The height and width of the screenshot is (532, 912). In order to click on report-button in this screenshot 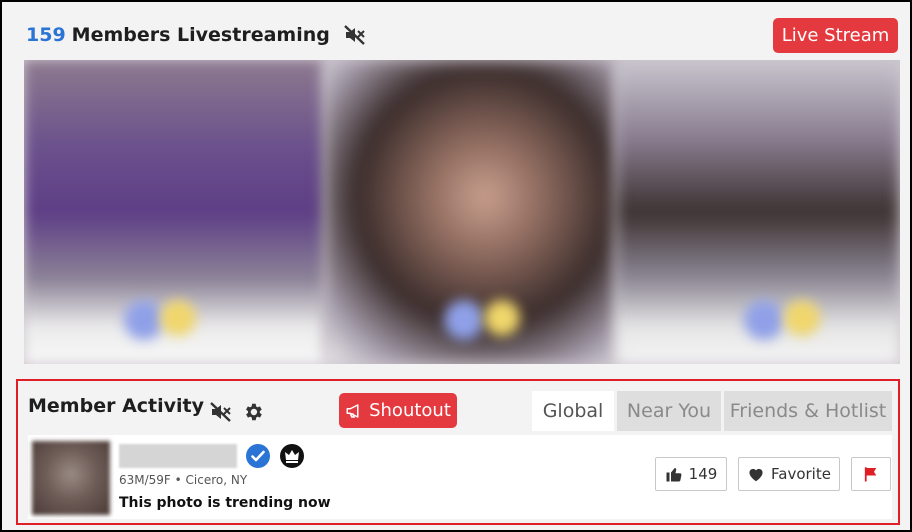, I will do `click(871, 474)`.